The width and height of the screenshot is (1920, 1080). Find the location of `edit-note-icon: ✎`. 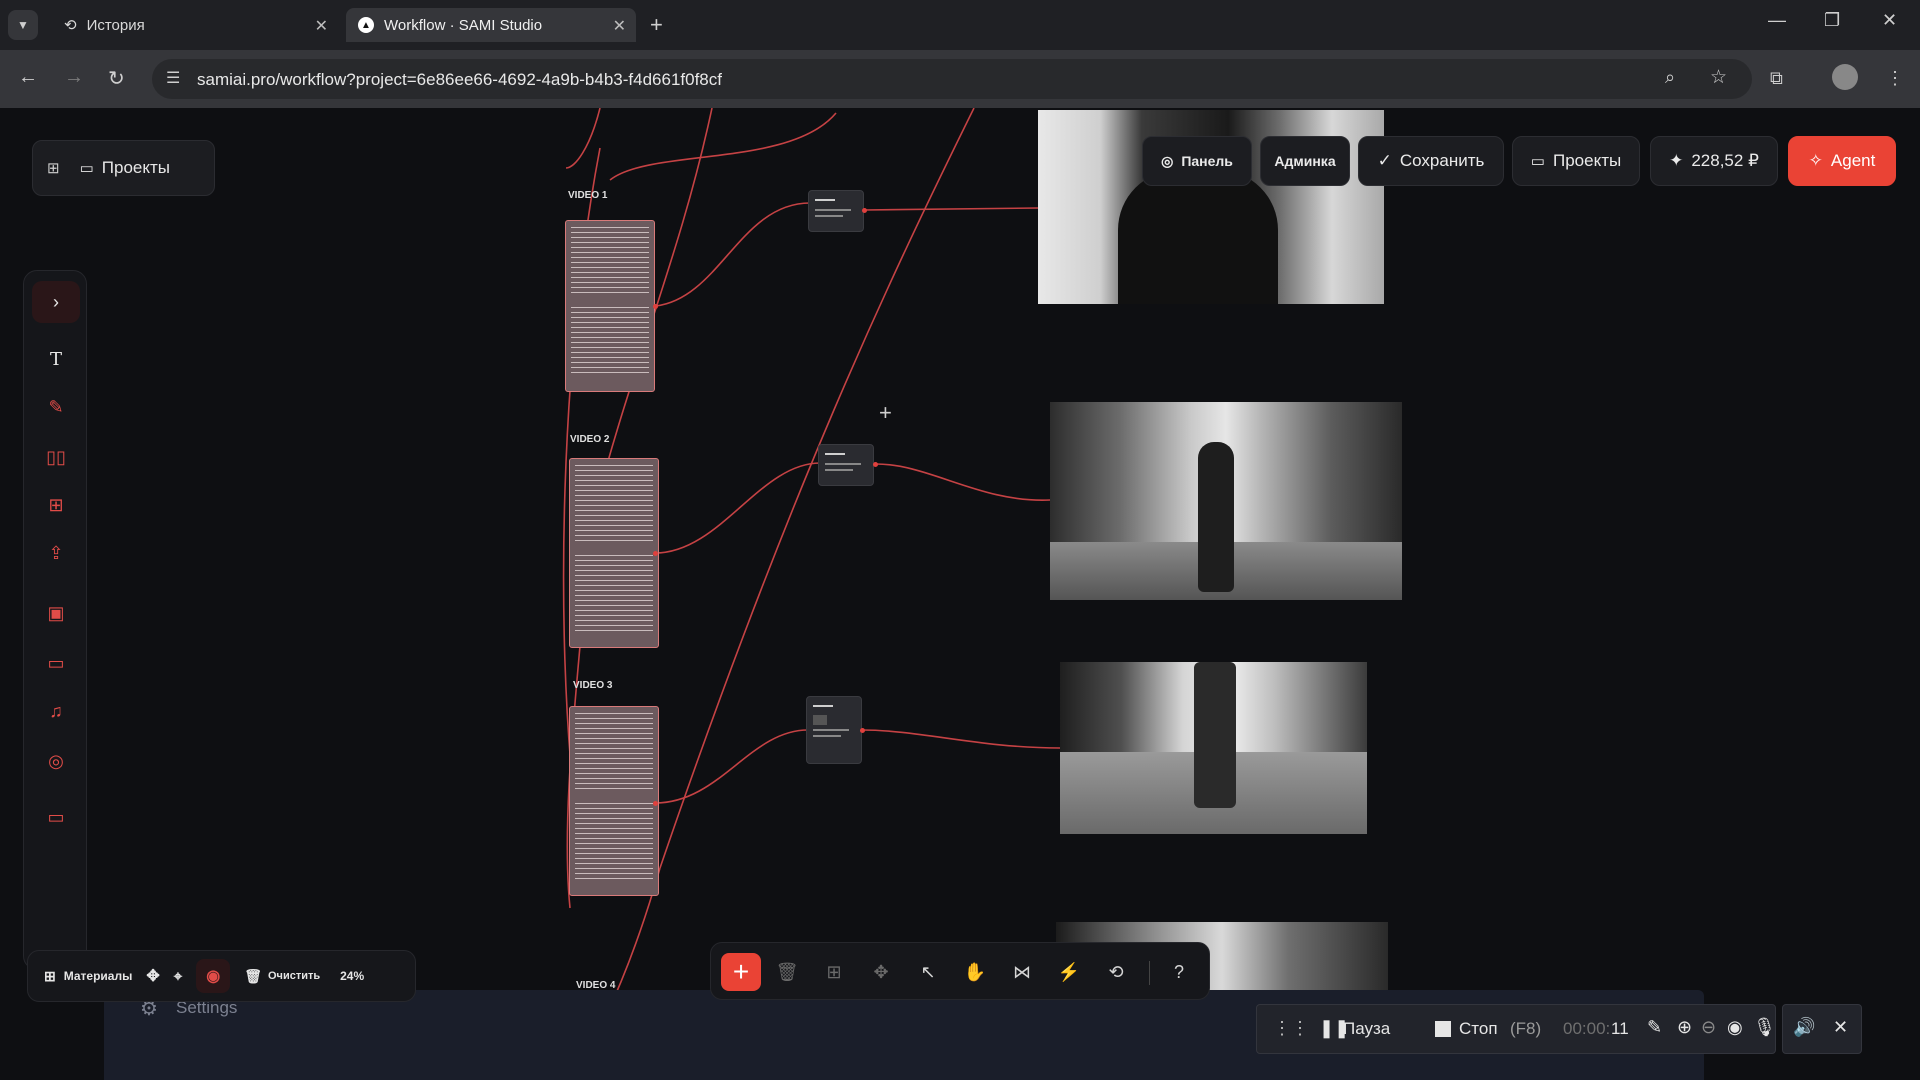

edit-note-icon: ✎ is located at coordinates (56, 407).